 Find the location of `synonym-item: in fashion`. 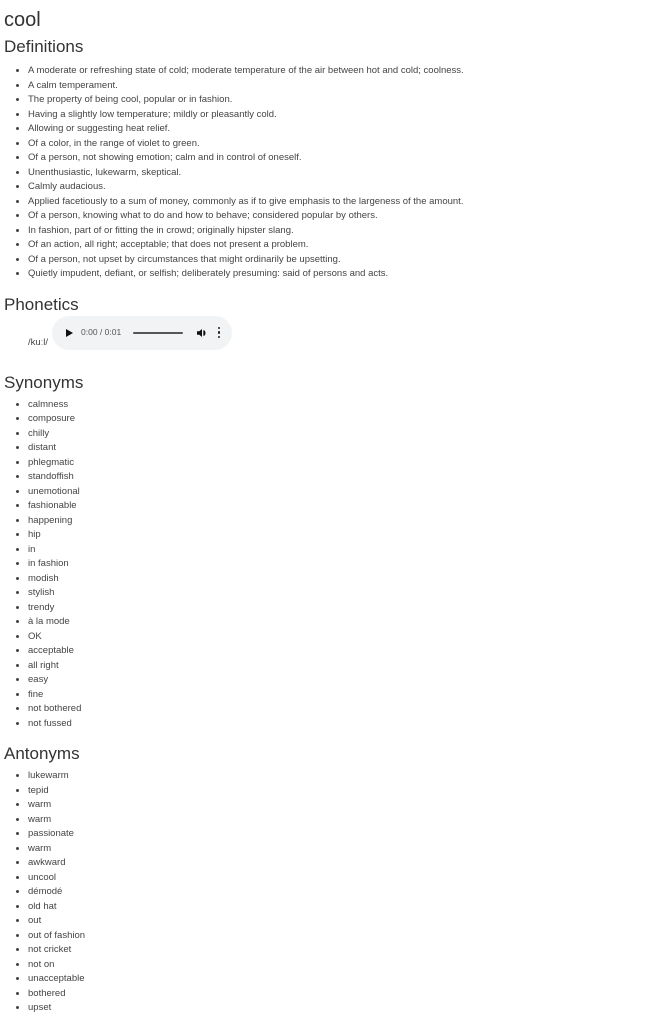

synonym-item: in fashion is located at coordinates (338, 564).